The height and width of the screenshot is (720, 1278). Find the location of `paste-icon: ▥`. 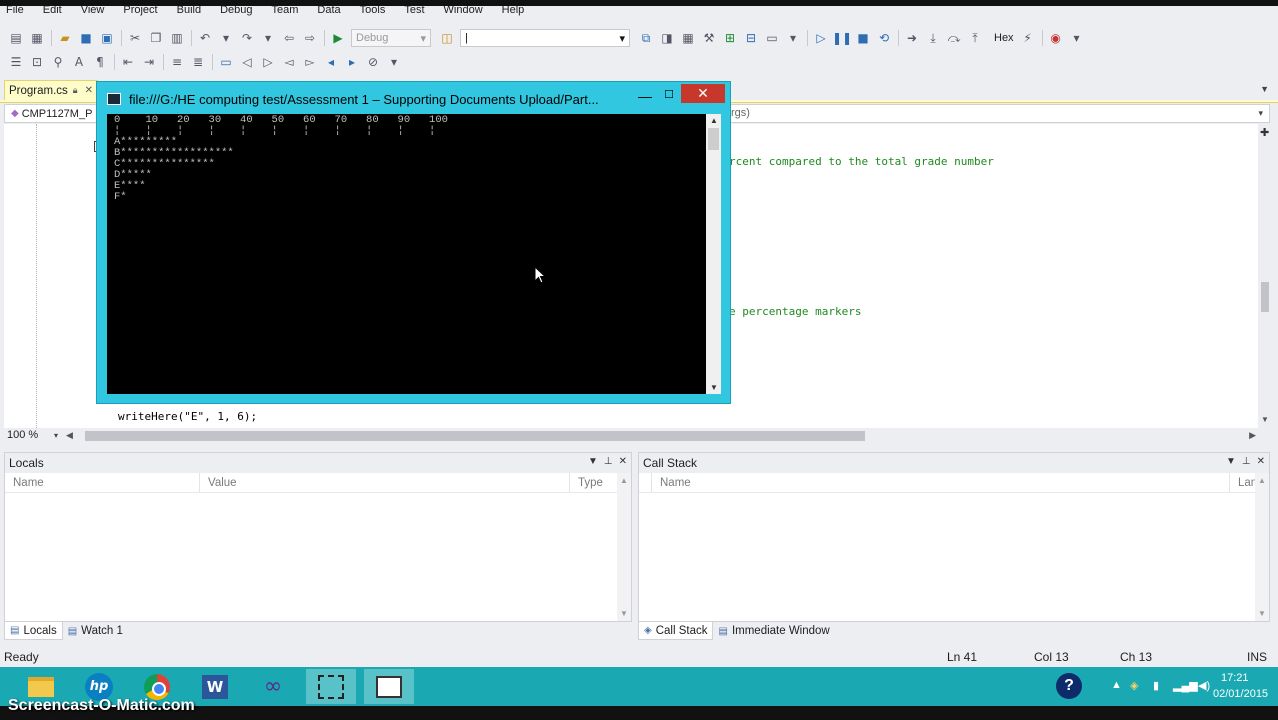

paste-icon: ▥ is located at coordinates (177, 38).